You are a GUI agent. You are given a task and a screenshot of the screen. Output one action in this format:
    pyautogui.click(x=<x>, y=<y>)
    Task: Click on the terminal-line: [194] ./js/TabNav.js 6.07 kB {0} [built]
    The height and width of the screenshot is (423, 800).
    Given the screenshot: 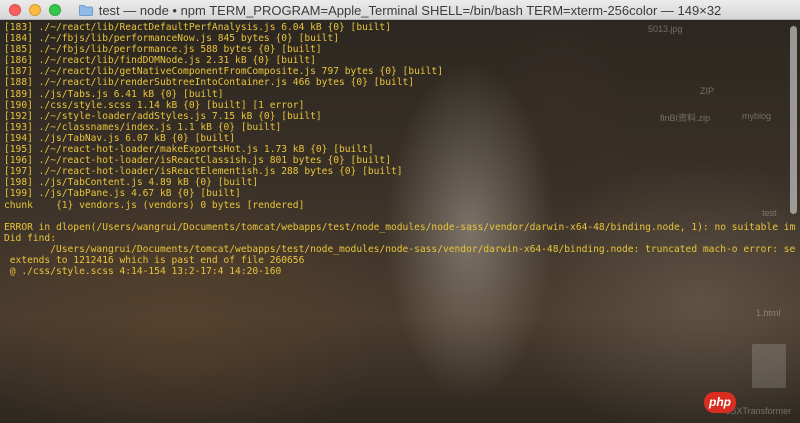 What is the action you would take?
    pyautogui.click(x=120, y=138)
    